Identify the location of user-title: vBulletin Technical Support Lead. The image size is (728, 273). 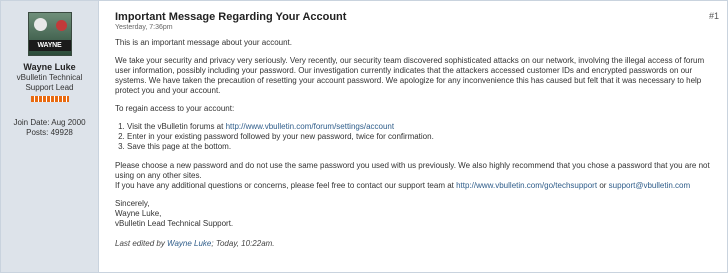
(49, 83).